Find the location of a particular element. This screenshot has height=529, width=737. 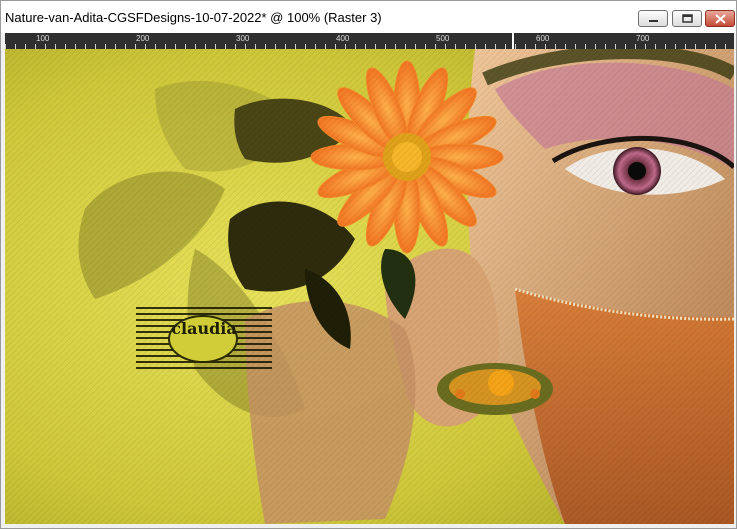

ruler-label-300: 300 is located at coordinates (243, 38).